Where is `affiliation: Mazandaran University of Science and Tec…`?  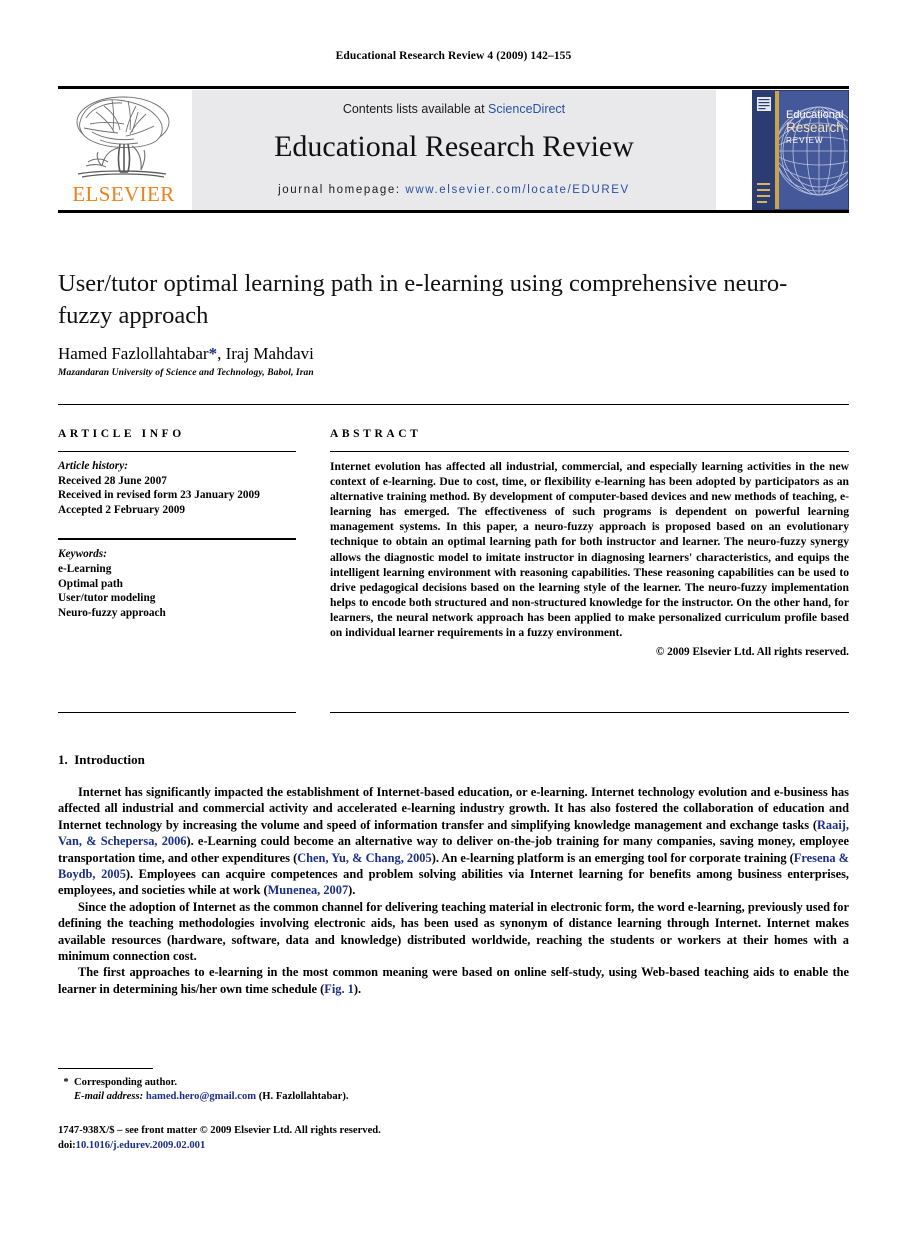
affiliation: Mazandaran University of Science and Tec… is located at coordinates (186, 373).